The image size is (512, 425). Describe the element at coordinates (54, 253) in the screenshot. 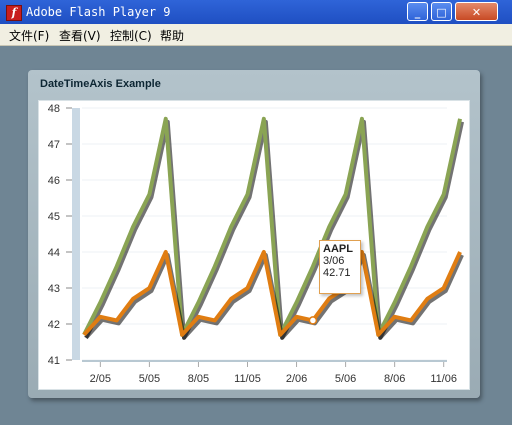

I see `y-tick-label: 44` at that location.